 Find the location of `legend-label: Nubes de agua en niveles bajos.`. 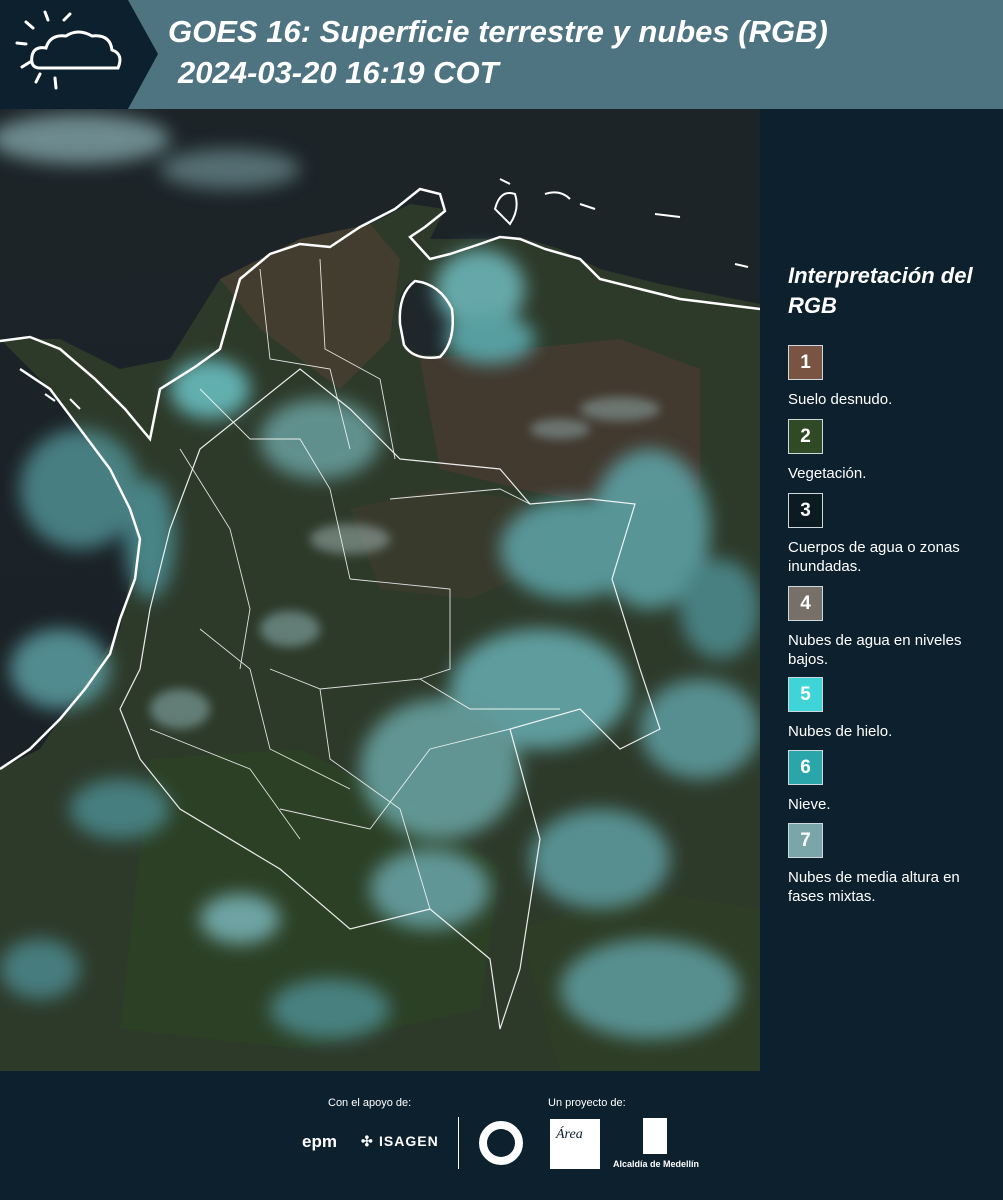

legend-label: Nubes de agua en niveles bajos. is located at coordinates (875, 650).